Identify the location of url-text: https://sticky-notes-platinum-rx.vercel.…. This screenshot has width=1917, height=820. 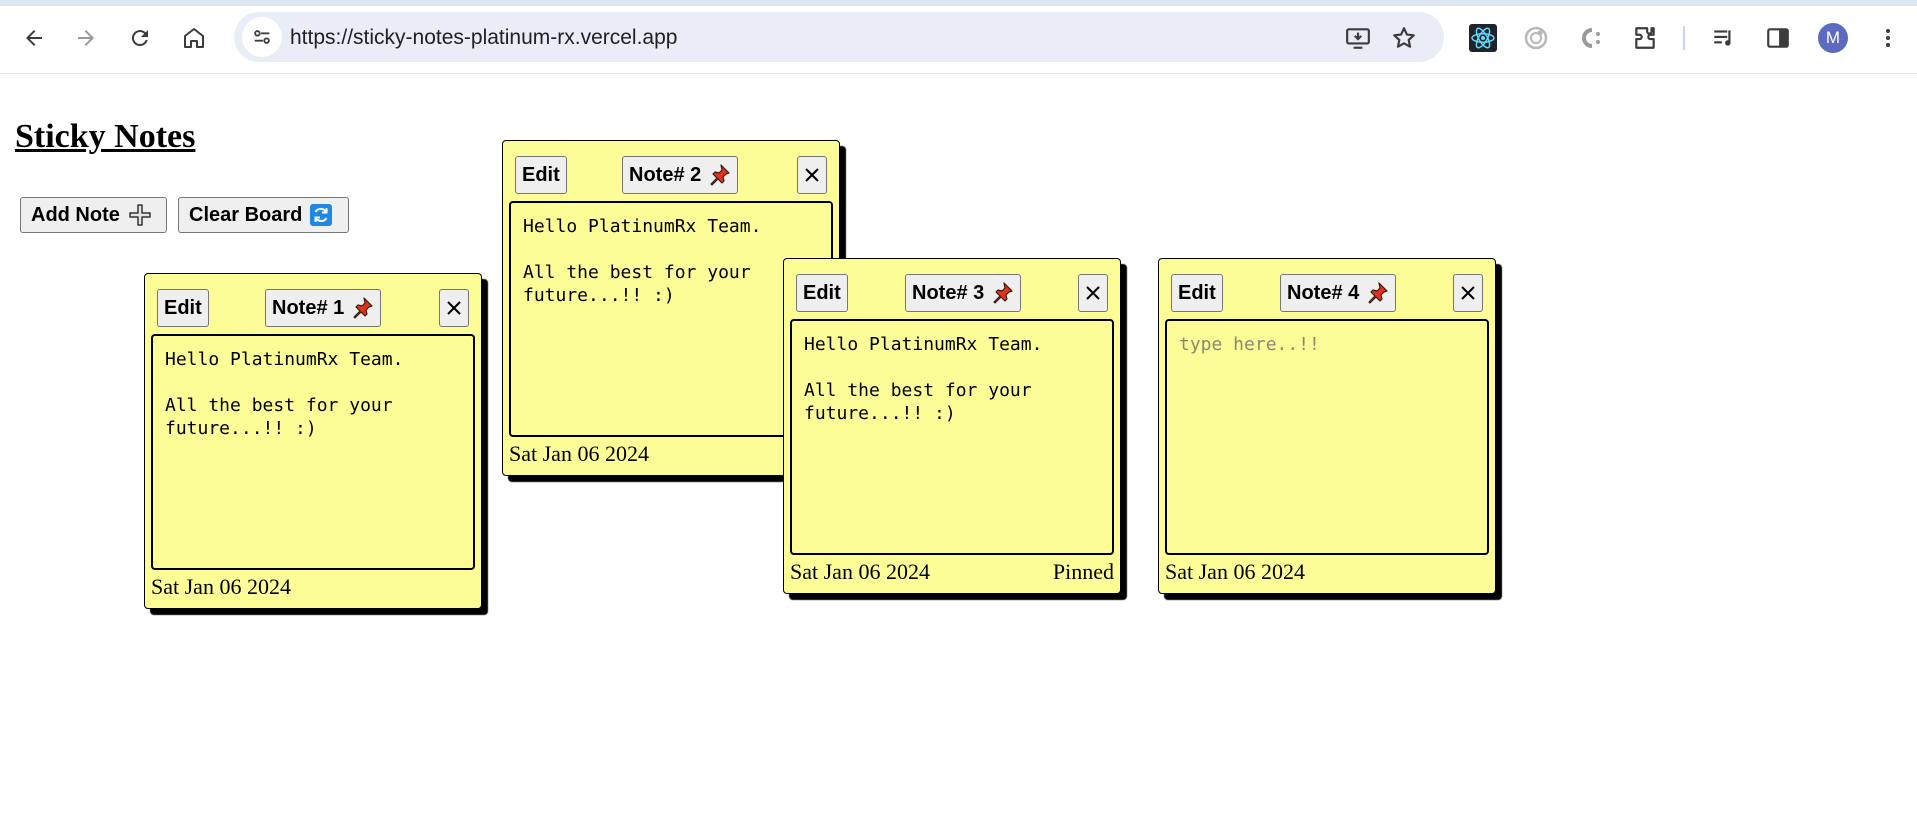
(483, 38).